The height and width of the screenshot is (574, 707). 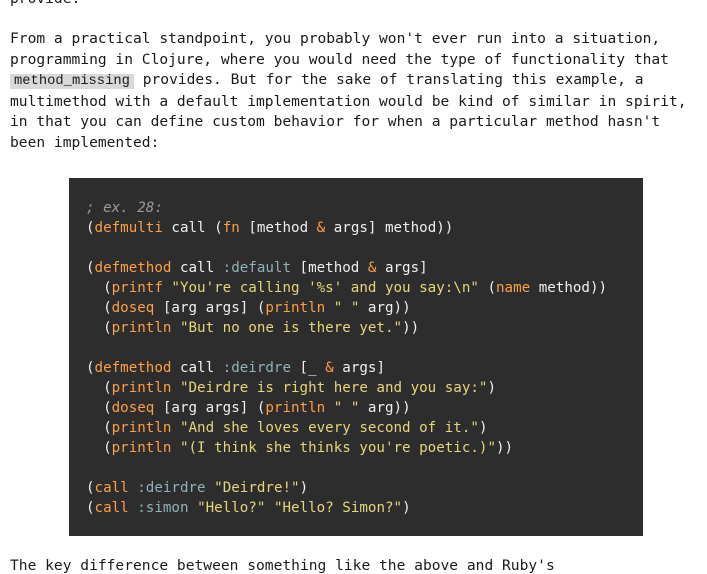 What do you see at coordinates (128, 228) in the screenshot?
I see `code-token-keyword: defmulti` at bounding box center [128, 228].